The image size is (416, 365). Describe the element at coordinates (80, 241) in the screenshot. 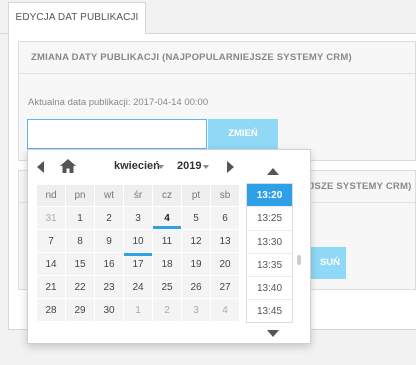

I see `calendar-day: 8` at that location.